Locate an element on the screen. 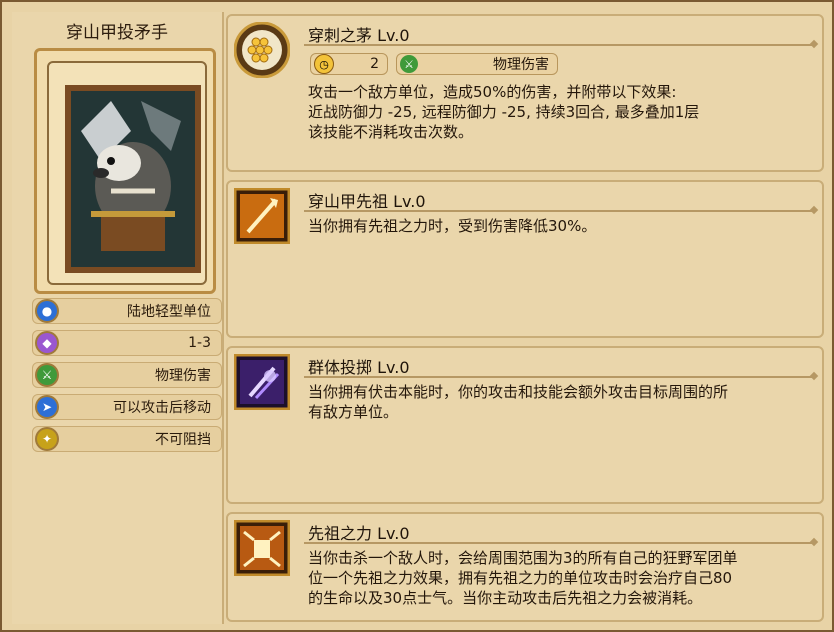  ancestral-power-icon is located at coordinates (262, 548).